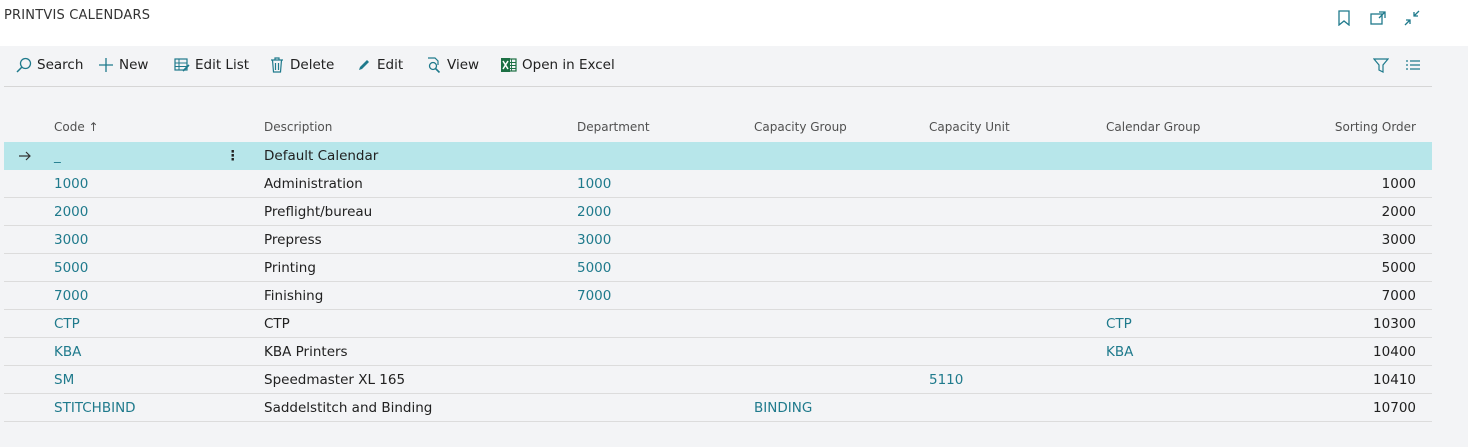 This screenshot has width=1468, height=447. What do you see at coordinates (718, 352) in the screenshot?
I see `table-row: KBA KBA Printers KBA 10400` at bounding box center [718, 352].